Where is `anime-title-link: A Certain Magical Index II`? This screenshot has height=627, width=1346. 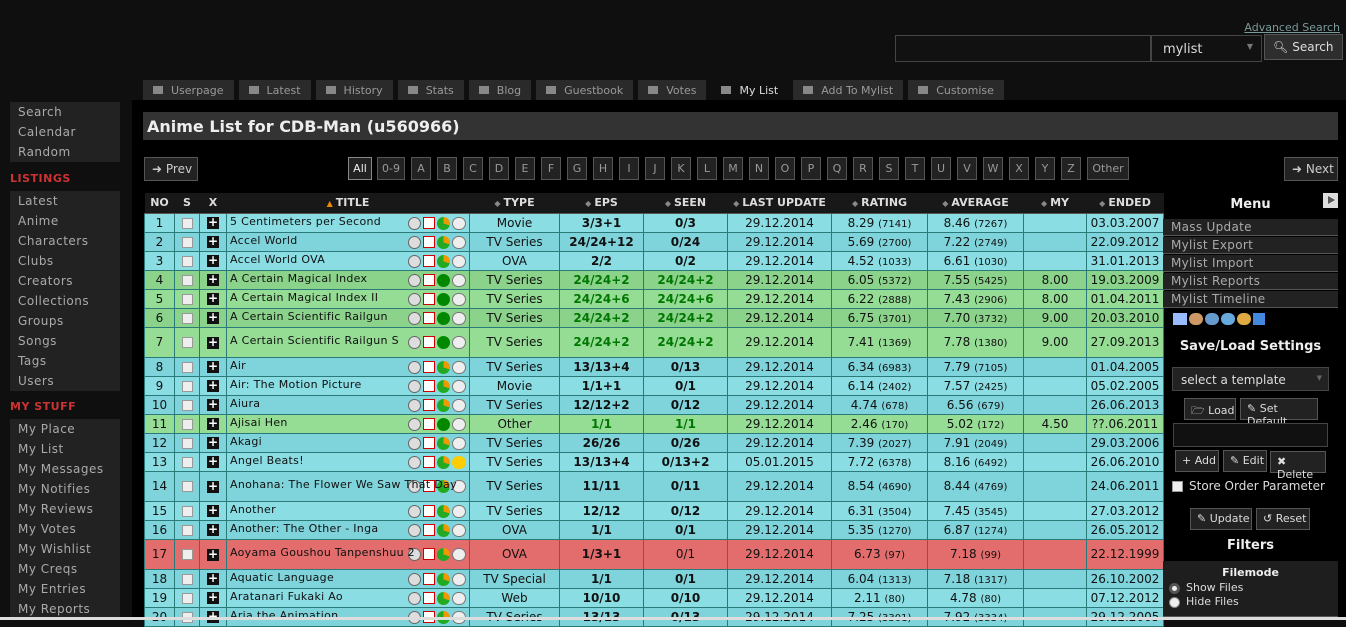 anime-title-link: A Certain Magical Index II is located at coordinates (304, 297).